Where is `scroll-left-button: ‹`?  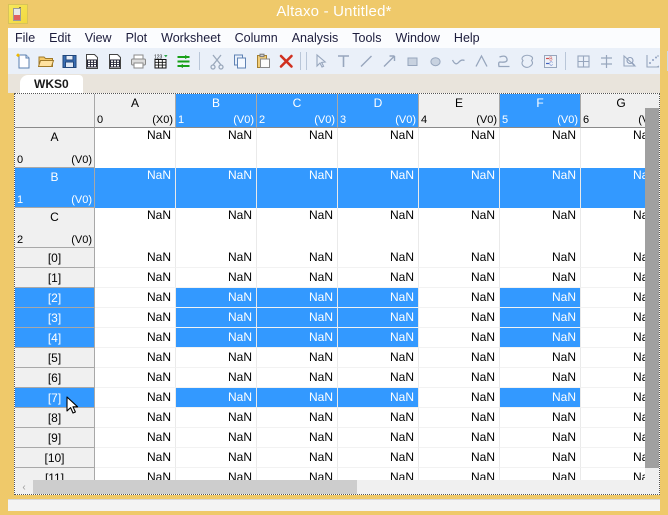
scroll-left-button: ‹ is located at coordinates (24, 487).